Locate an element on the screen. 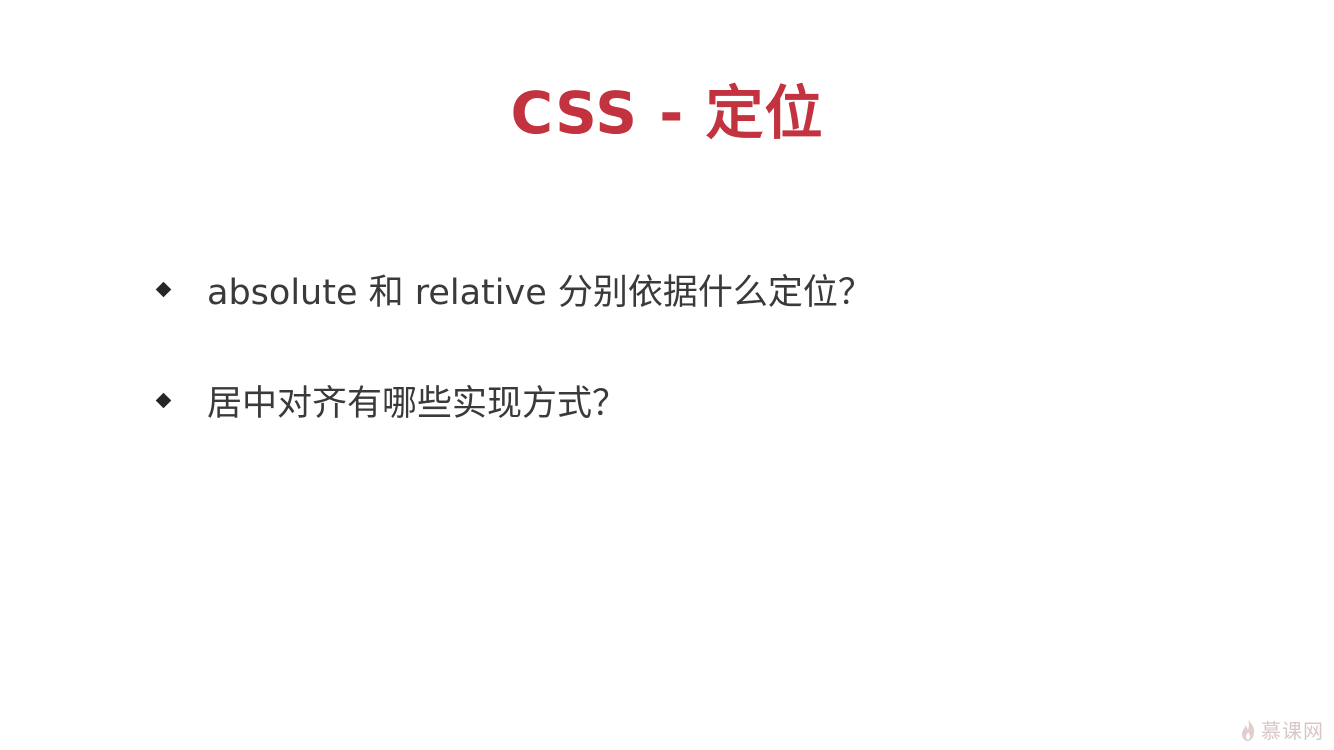  slide-title: CSS - 定位 is located at coordinates (667, 113).